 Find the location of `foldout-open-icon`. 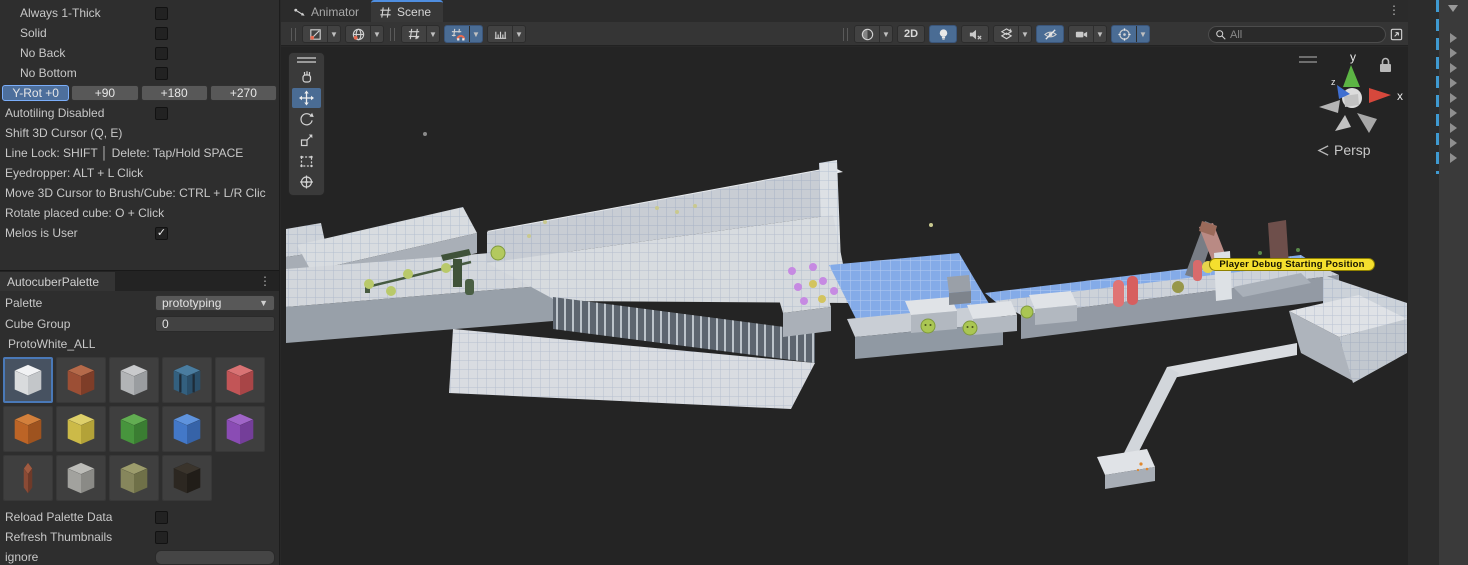

foldout-open-icon is located at coordinates (1453, 8).